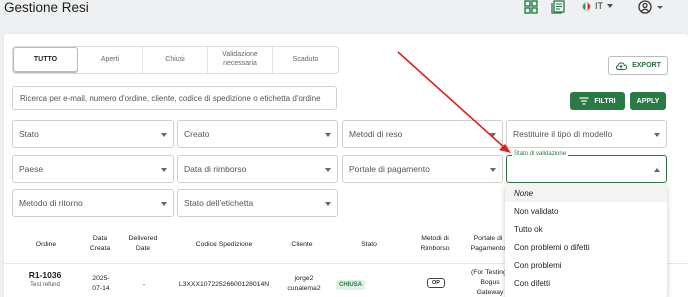  I want to click on col-portale-pagamento: Portale di Pagamento, so click(488, 244).